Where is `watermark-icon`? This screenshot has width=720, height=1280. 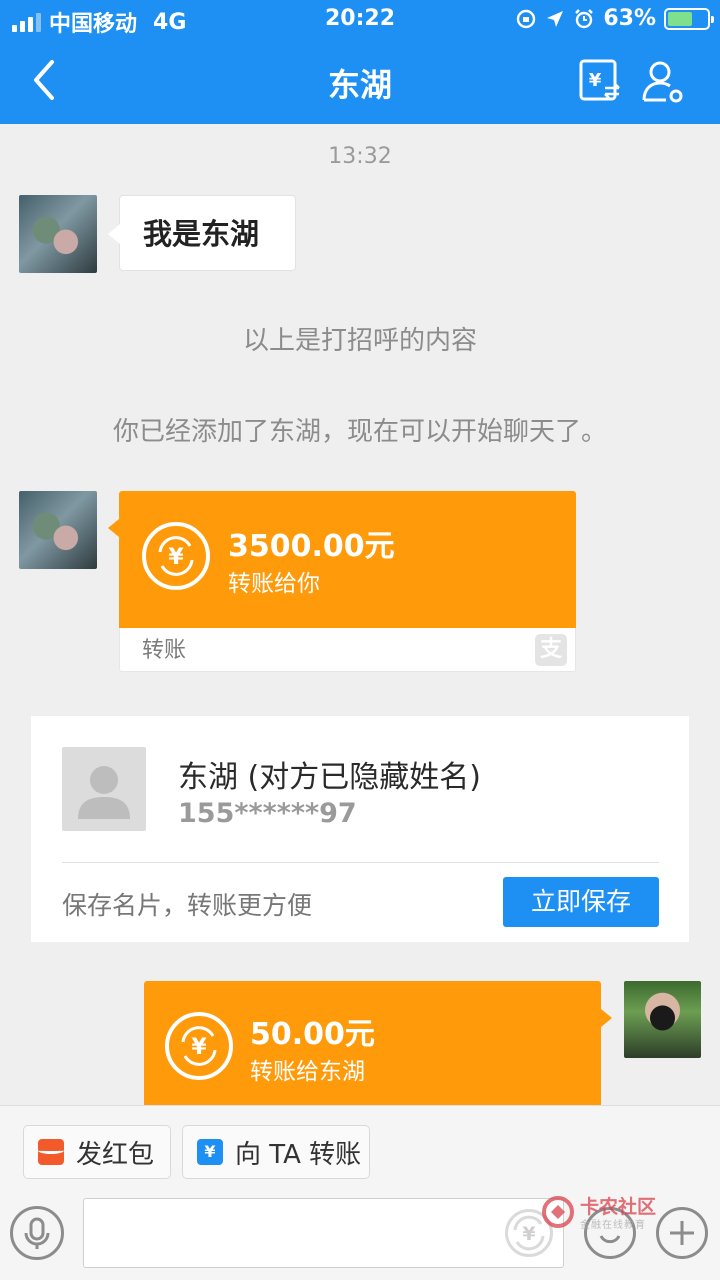 watermark-icon is located at coordinates (558, 1212).